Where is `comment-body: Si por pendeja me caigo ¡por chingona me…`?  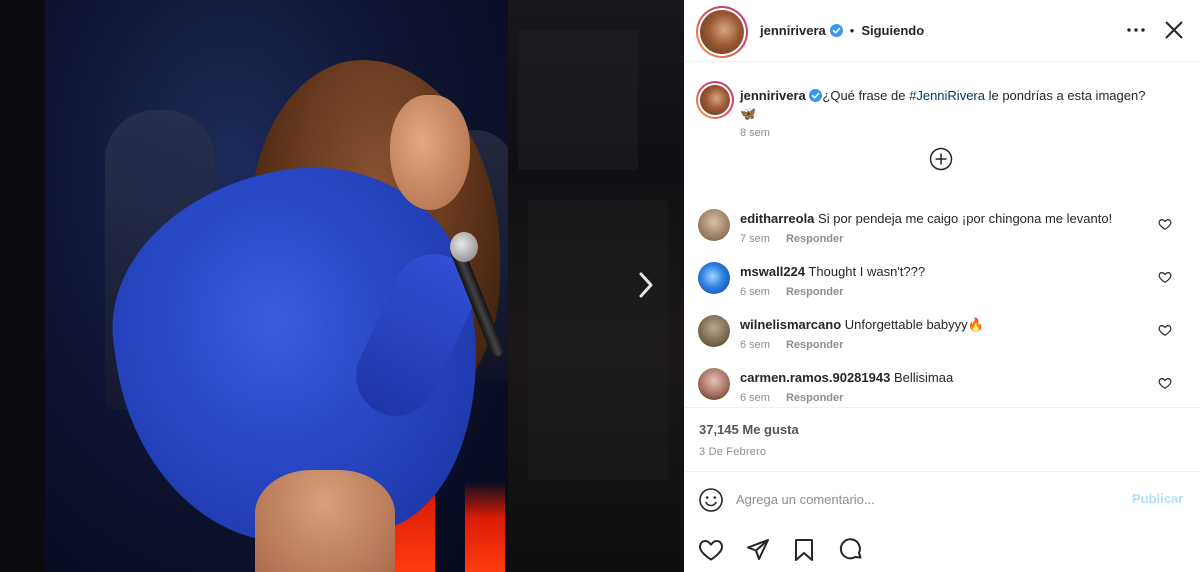
comment-body: Si por pendeja me caigo ¡por chingona me… is located at coordinates (965, 218).